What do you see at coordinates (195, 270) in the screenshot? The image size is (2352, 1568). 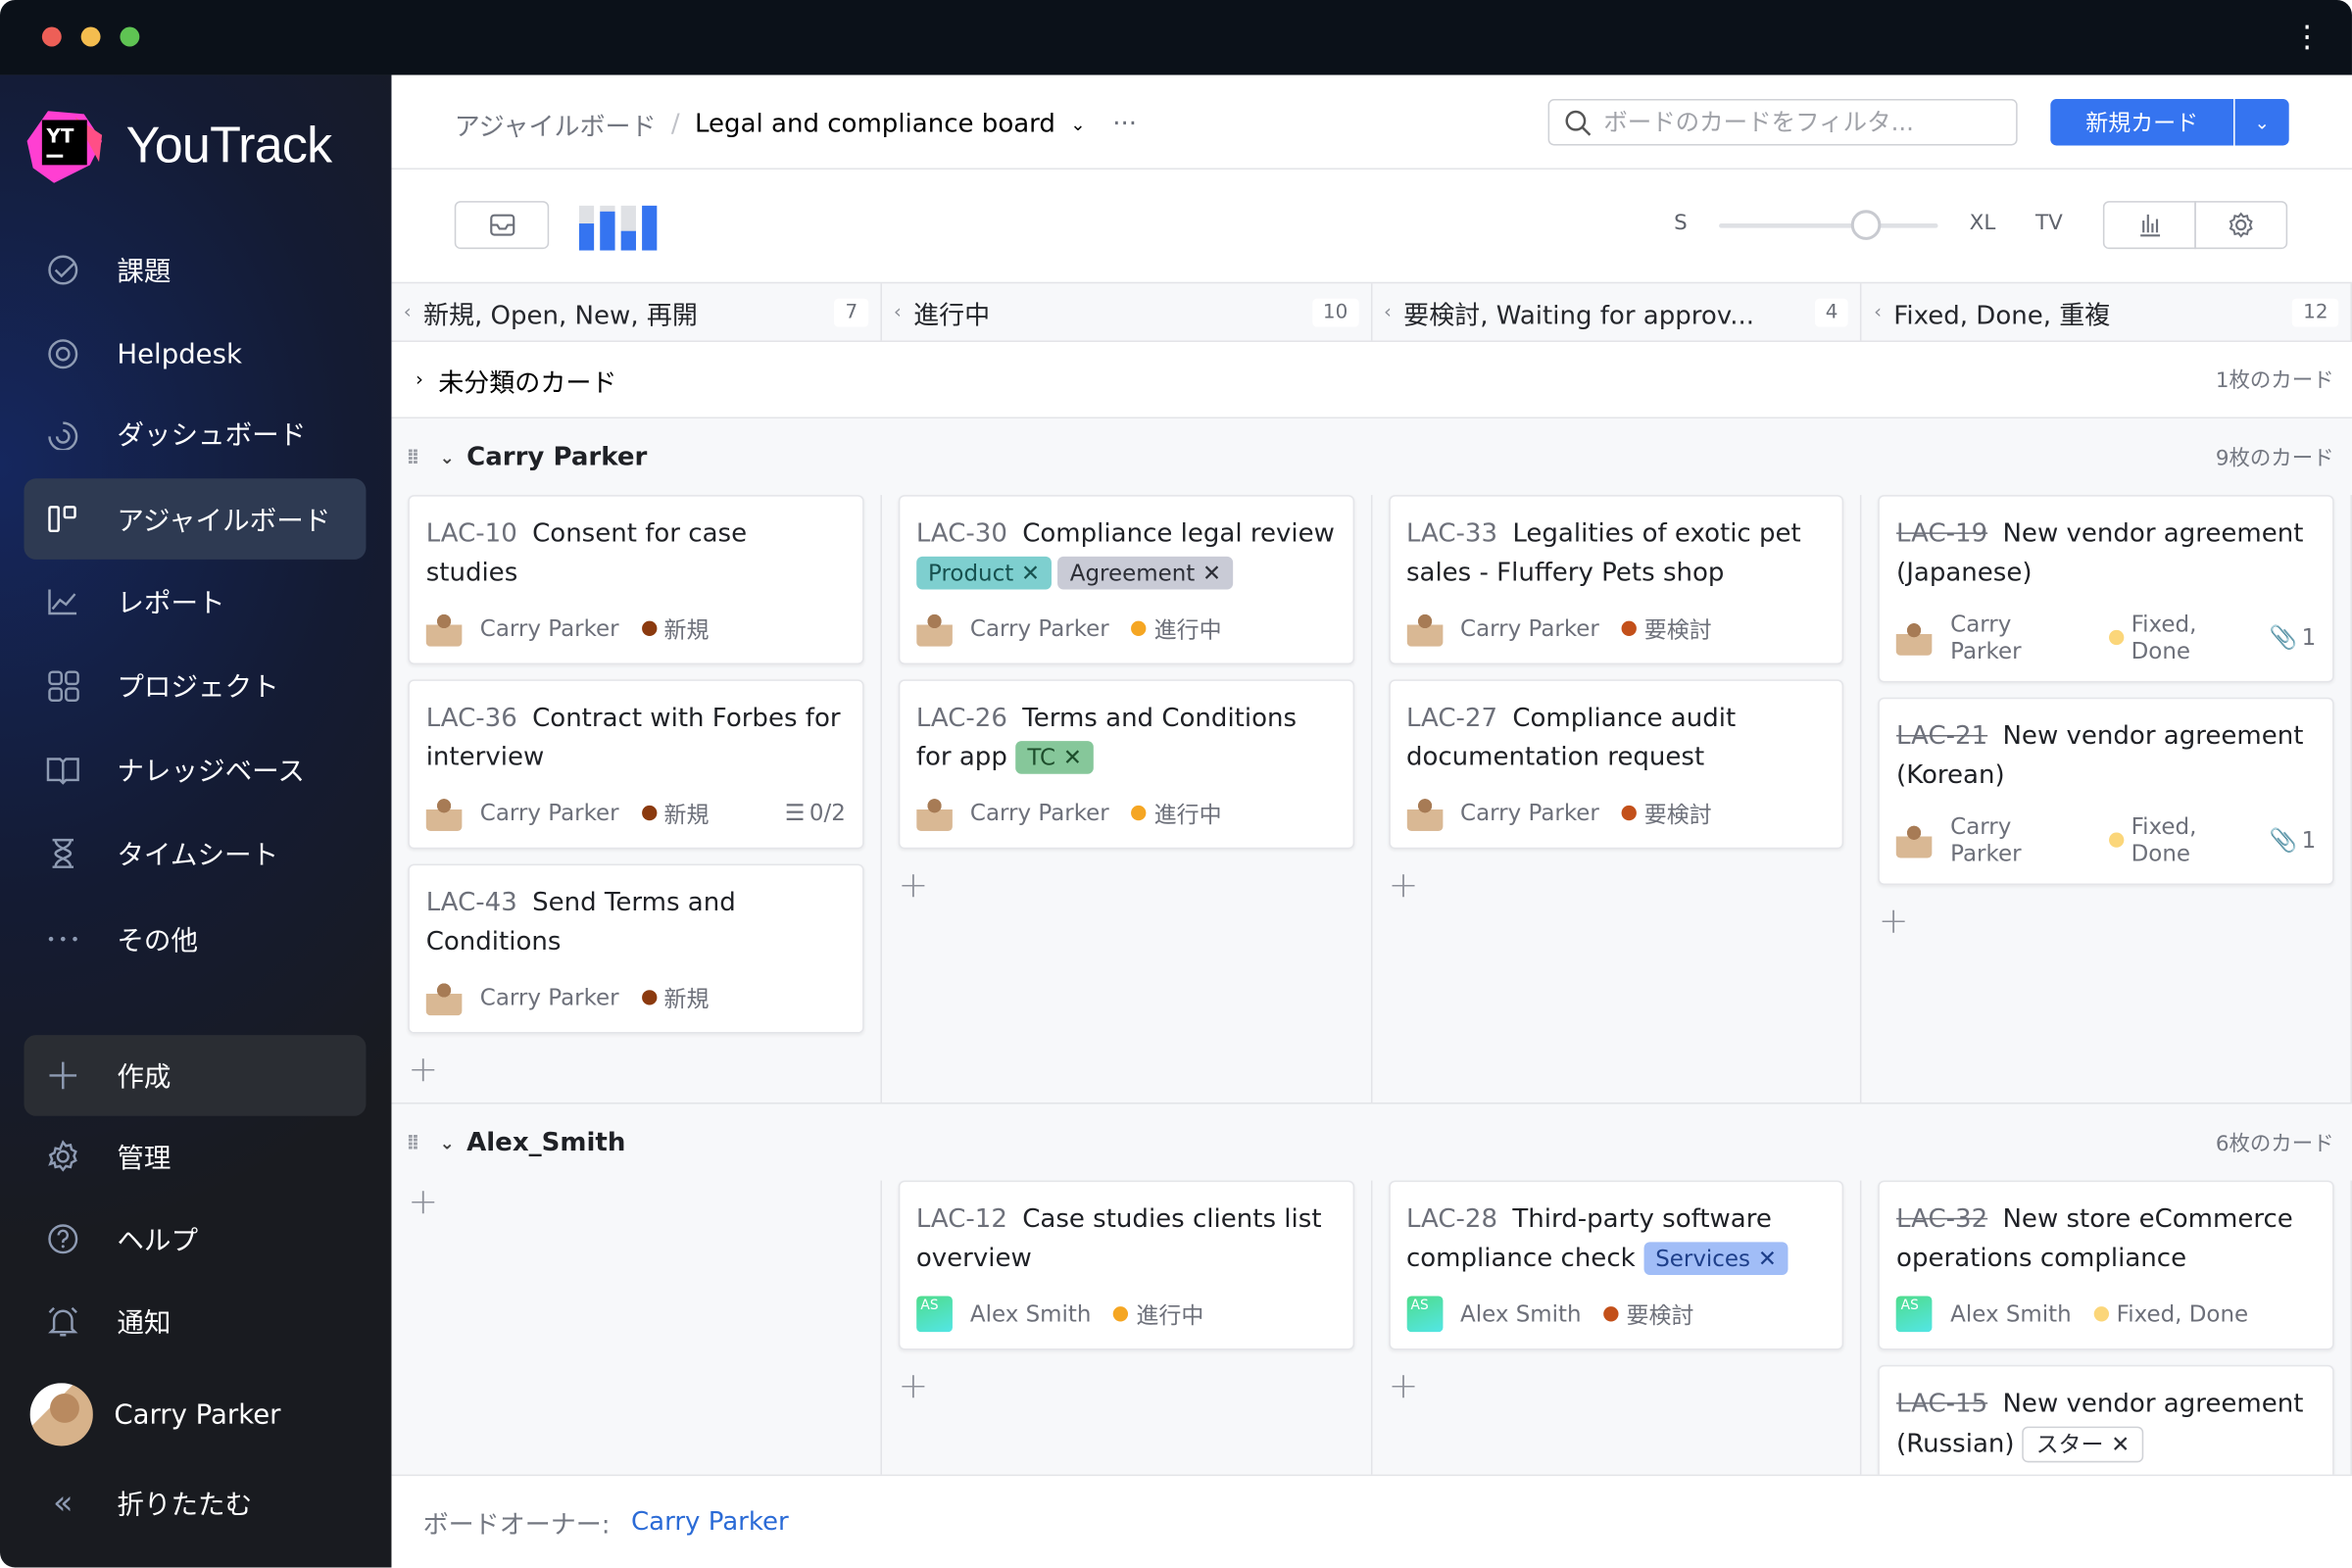 I see `sidebar-item-check-circle: 課題` at bounding box center [195, 270].